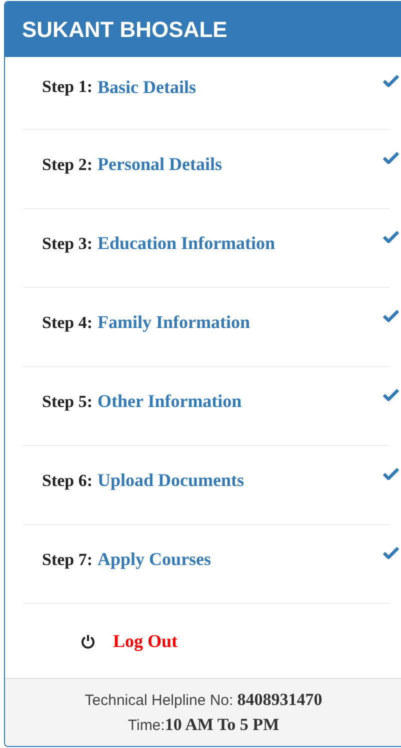  What do you see at coordinates (146, 725) in the screenshot?
I see `time-label: Time:` at bounding box center [146, 725].